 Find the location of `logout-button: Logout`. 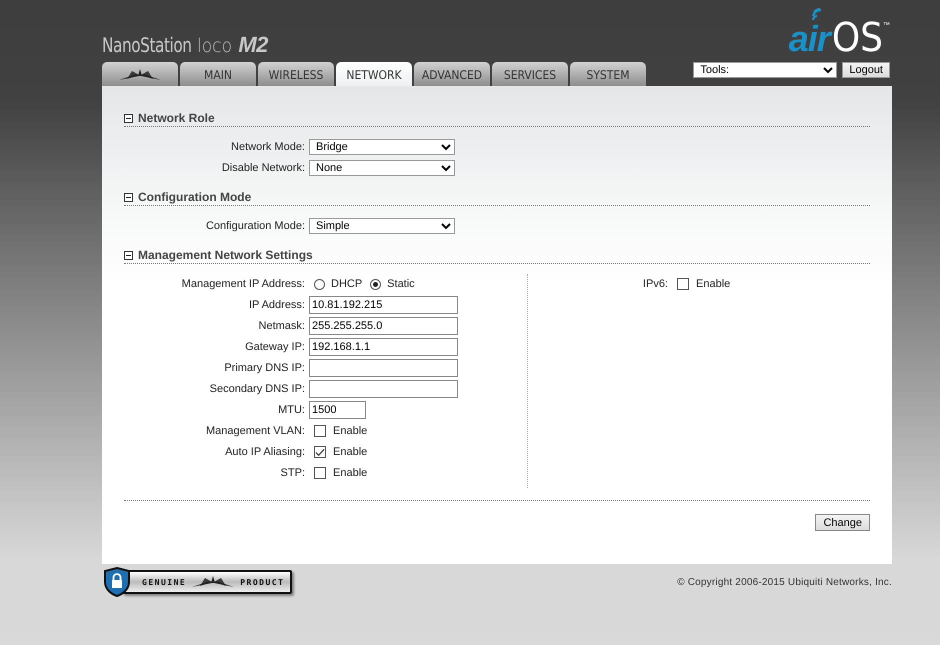

logout-button: Logout is located at coordinates (866, 70).